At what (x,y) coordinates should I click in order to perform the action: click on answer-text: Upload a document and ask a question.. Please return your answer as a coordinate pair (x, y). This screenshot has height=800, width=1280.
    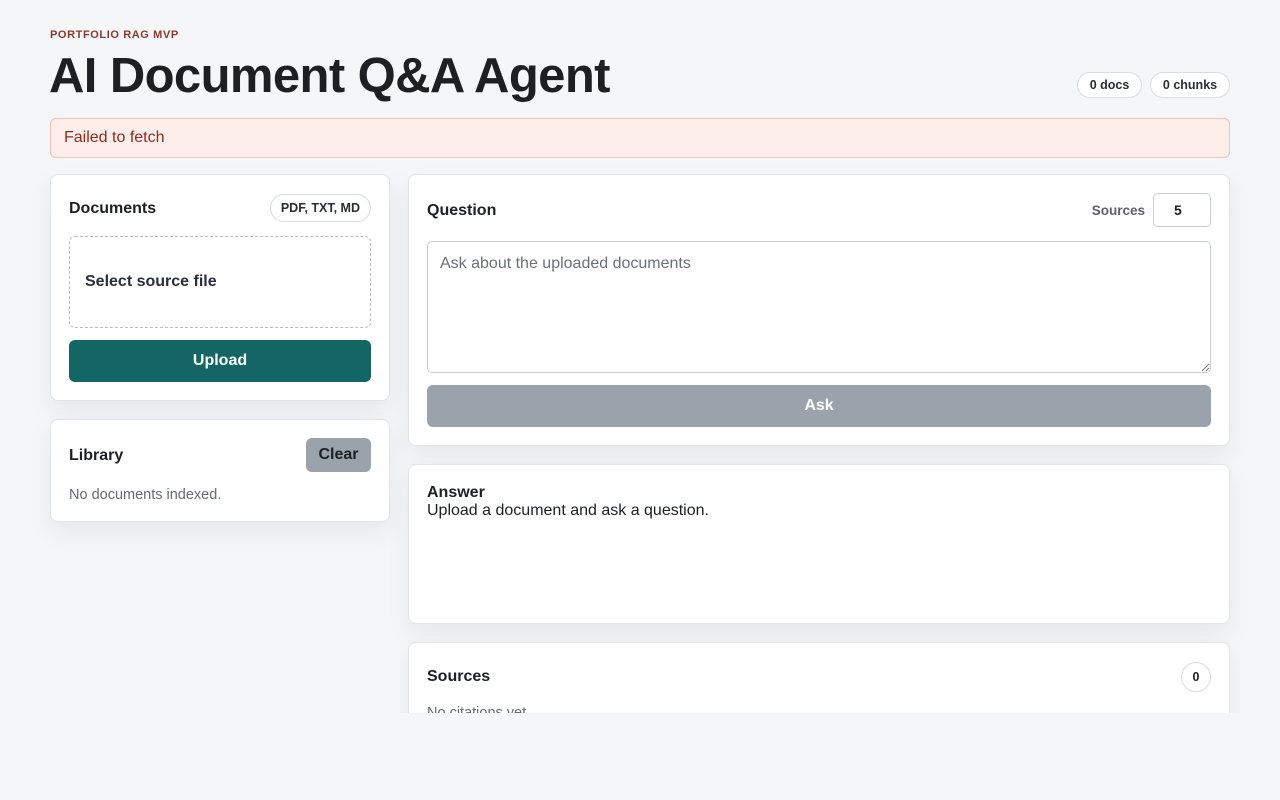
    Looking at the image, I should click on (568, 510).